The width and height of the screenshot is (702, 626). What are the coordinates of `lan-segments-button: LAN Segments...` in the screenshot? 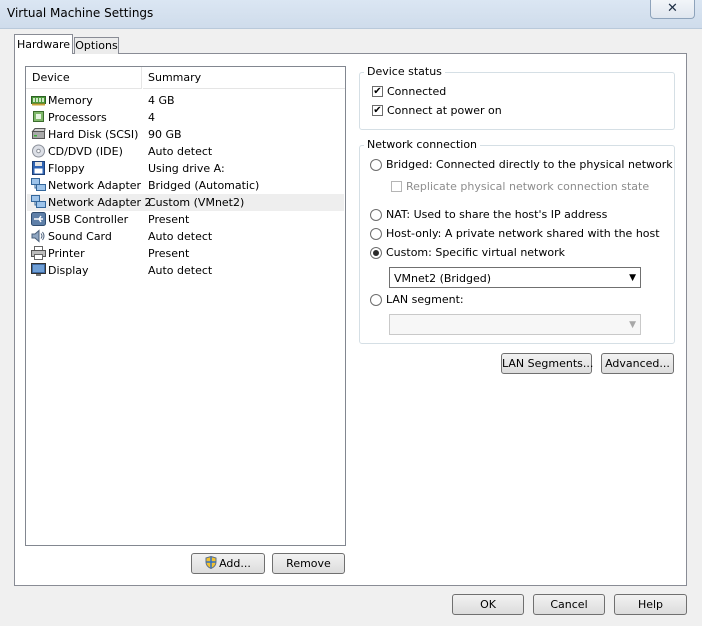 It's located at (547, 363).